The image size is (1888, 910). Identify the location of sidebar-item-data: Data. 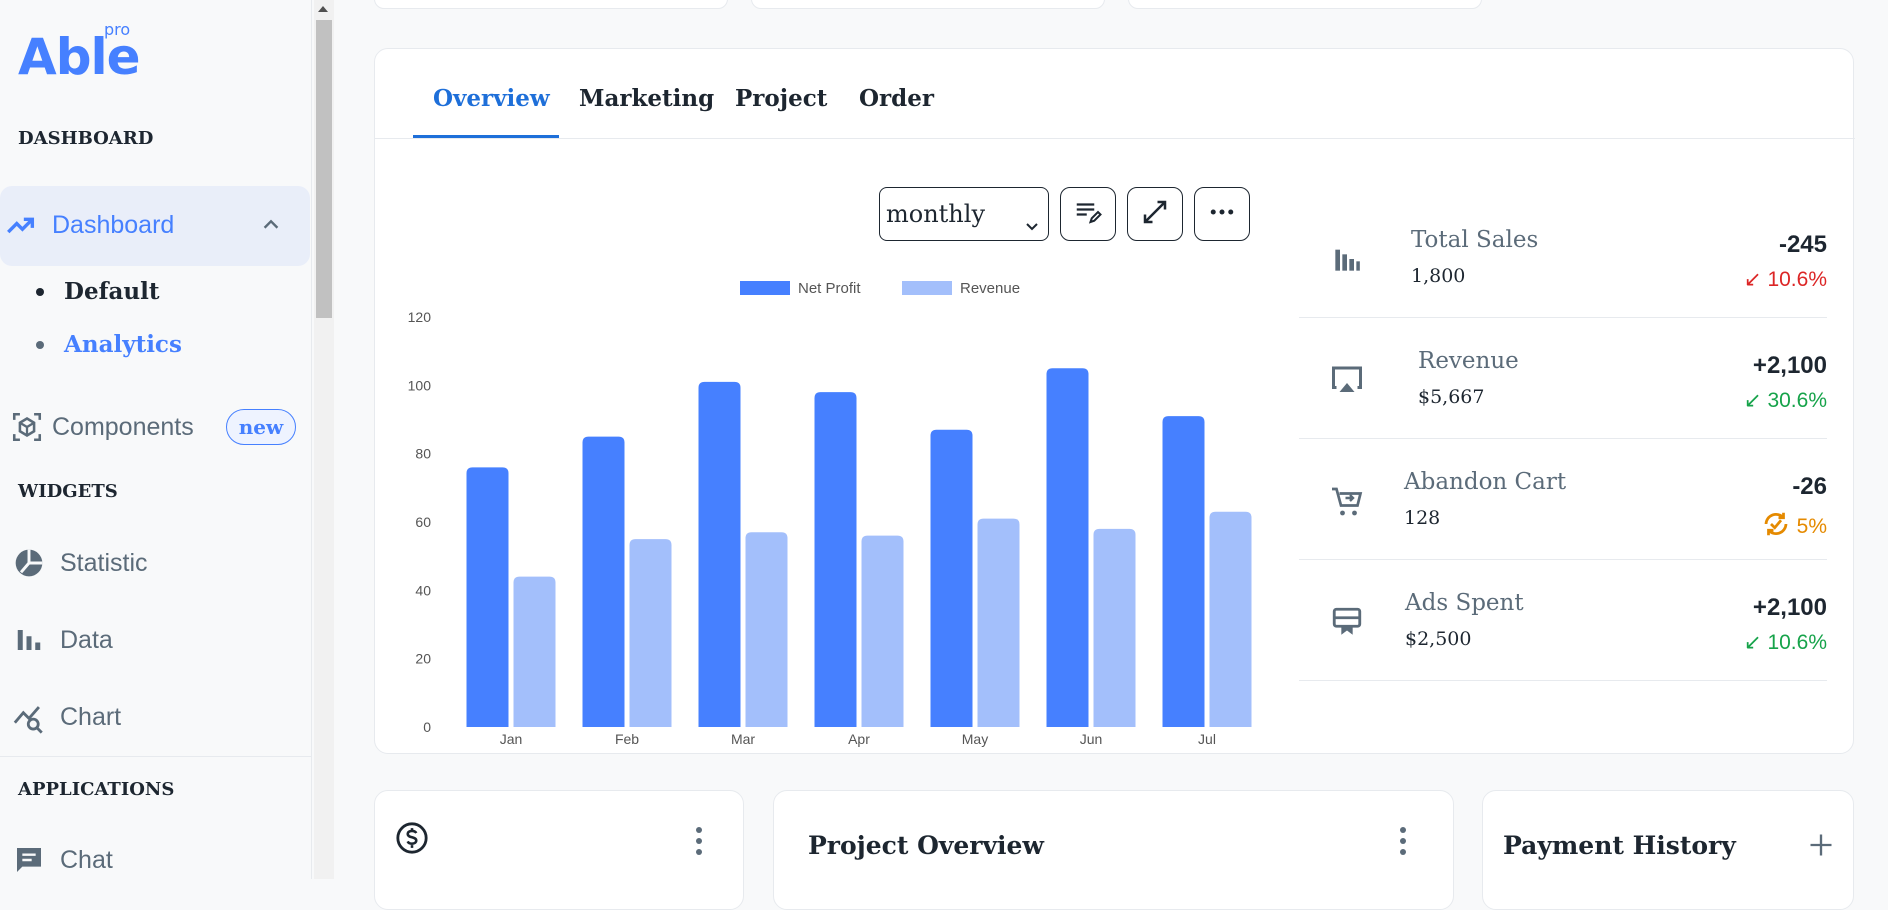
(62, 640).